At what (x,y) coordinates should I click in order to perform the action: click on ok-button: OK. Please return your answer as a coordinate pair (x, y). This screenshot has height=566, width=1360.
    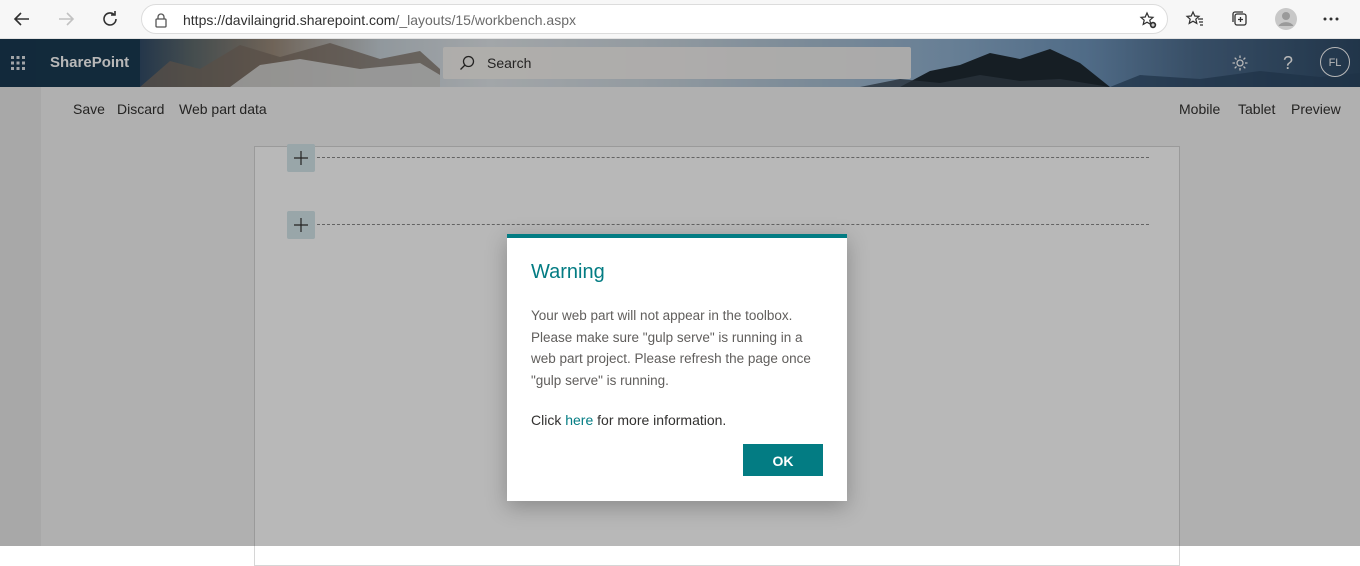
    Looking at the image, I should click on (783, 460).